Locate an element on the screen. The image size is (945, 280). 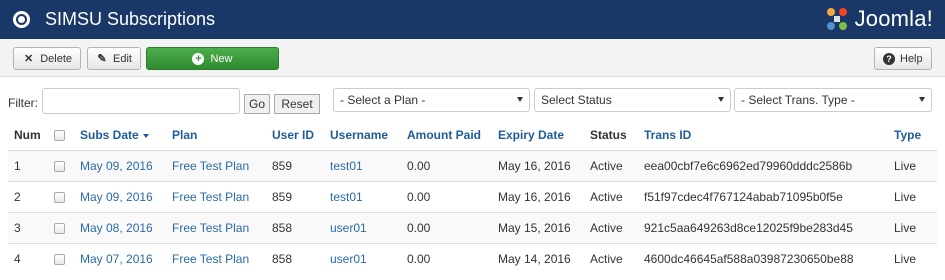
col-username: Username is located at coordinates (362, 135).